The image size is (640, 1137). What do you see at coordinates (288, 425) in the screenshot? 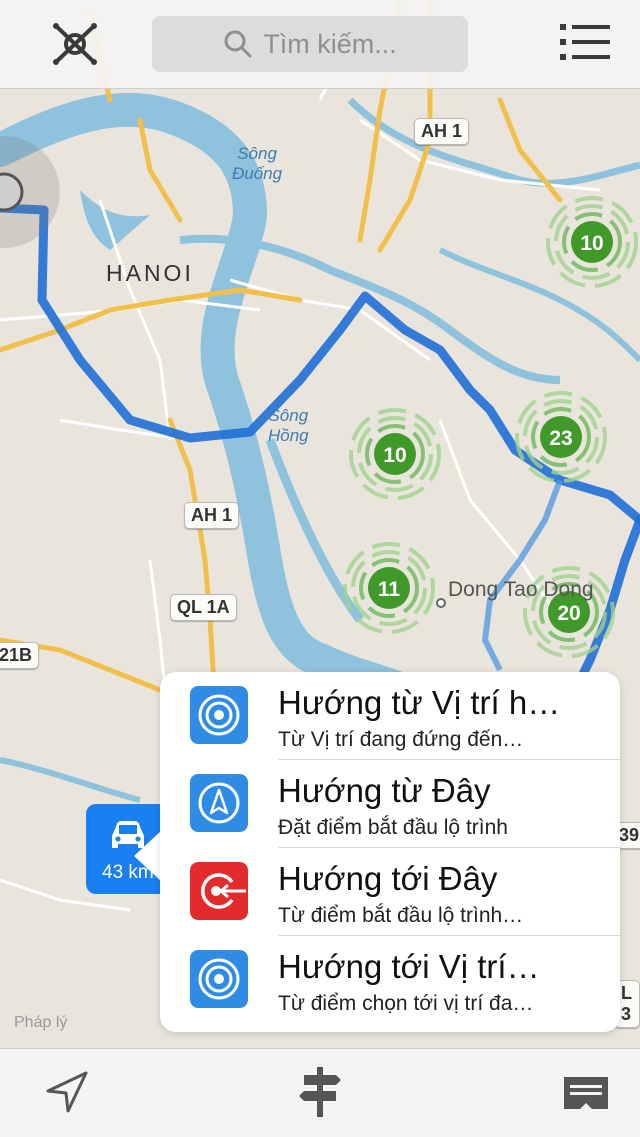
I see `river-label: Sông Hồng` at bounding box center [288, 425].